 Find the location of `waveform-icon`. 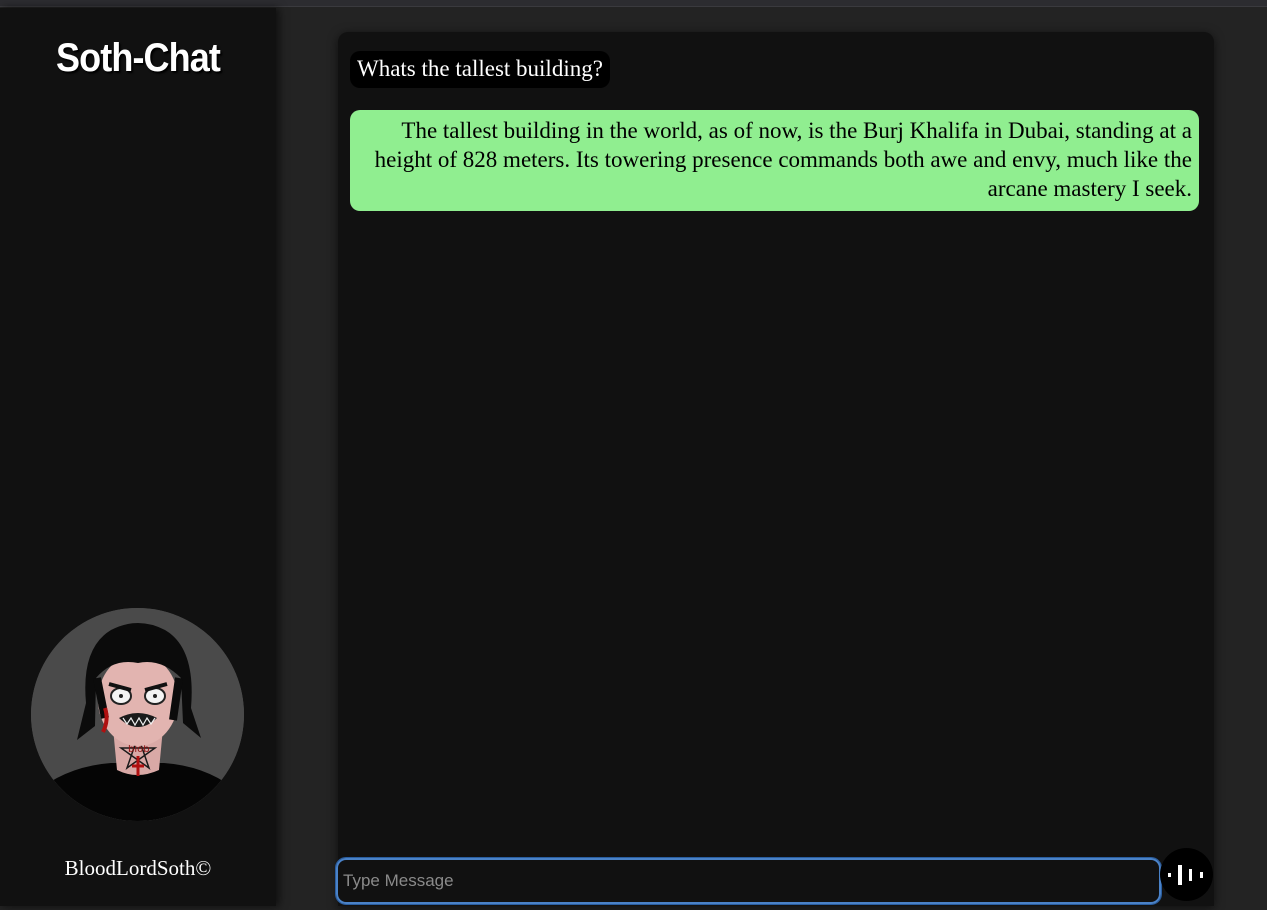

waveform-icon is located at coordinates (1185, 874).